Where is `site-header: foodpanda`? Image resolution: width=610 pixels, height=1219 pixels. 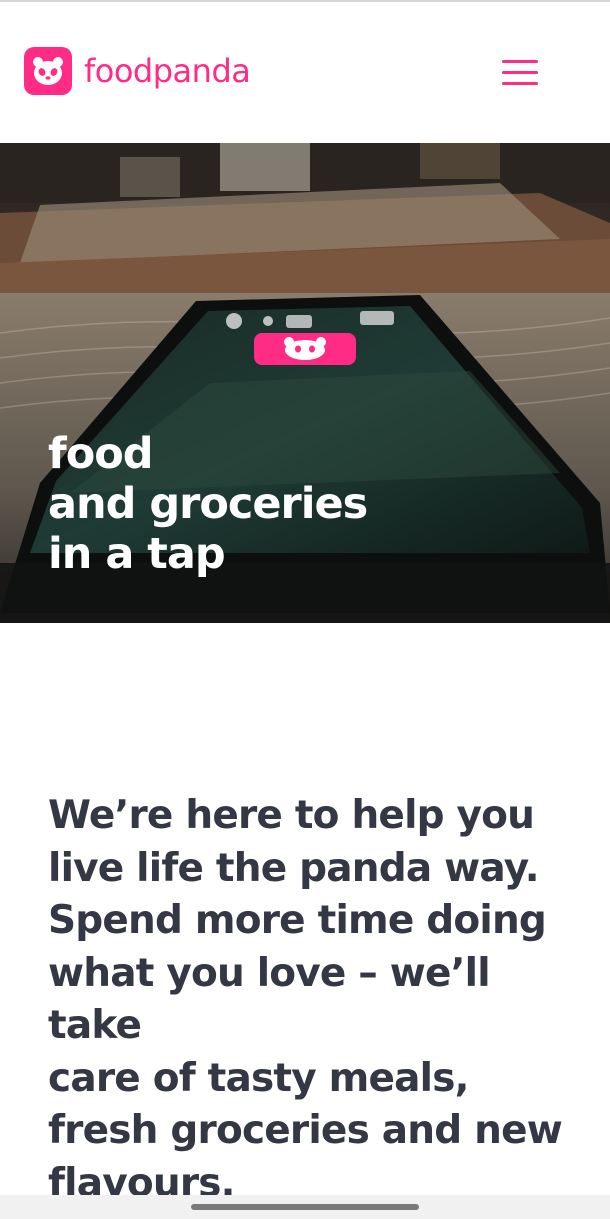 site-header: foodpanda is located at coordinates (305, 72).